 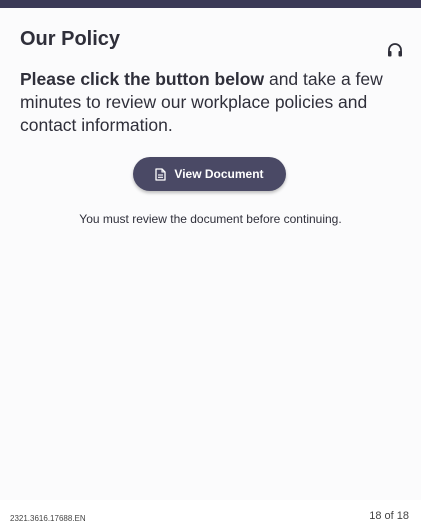 I want to click on view-document-button: View Document, so click(x=209, y=174).